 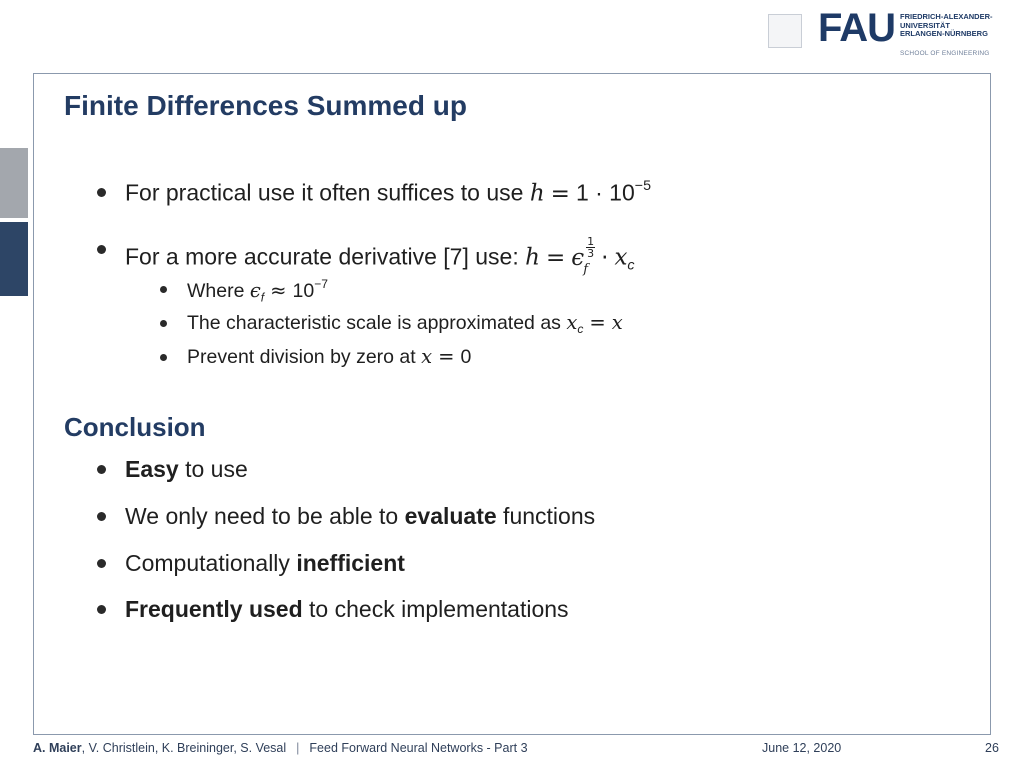 What do you see at coordinates (14, 259) in the screenshot?
I see `side-accent-bar-active` at bounding box center [14, 259].